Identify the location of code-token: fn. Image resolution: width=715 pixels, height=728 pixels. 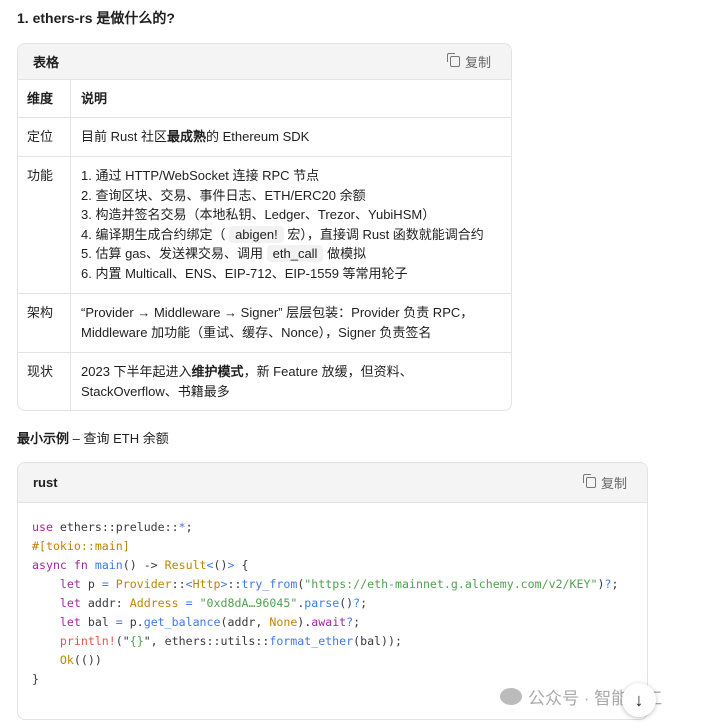
(80, 565).